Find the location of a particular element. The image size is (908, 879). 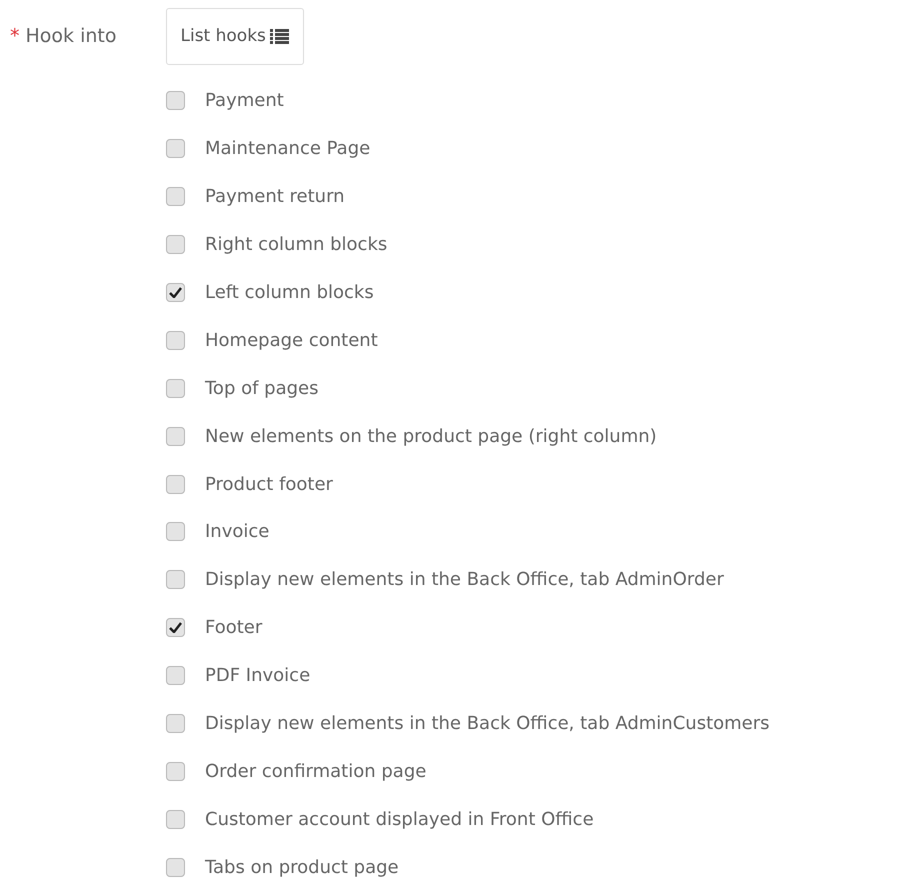

checkbox-label: Order confirmation page is located at coordinates (315, 772).